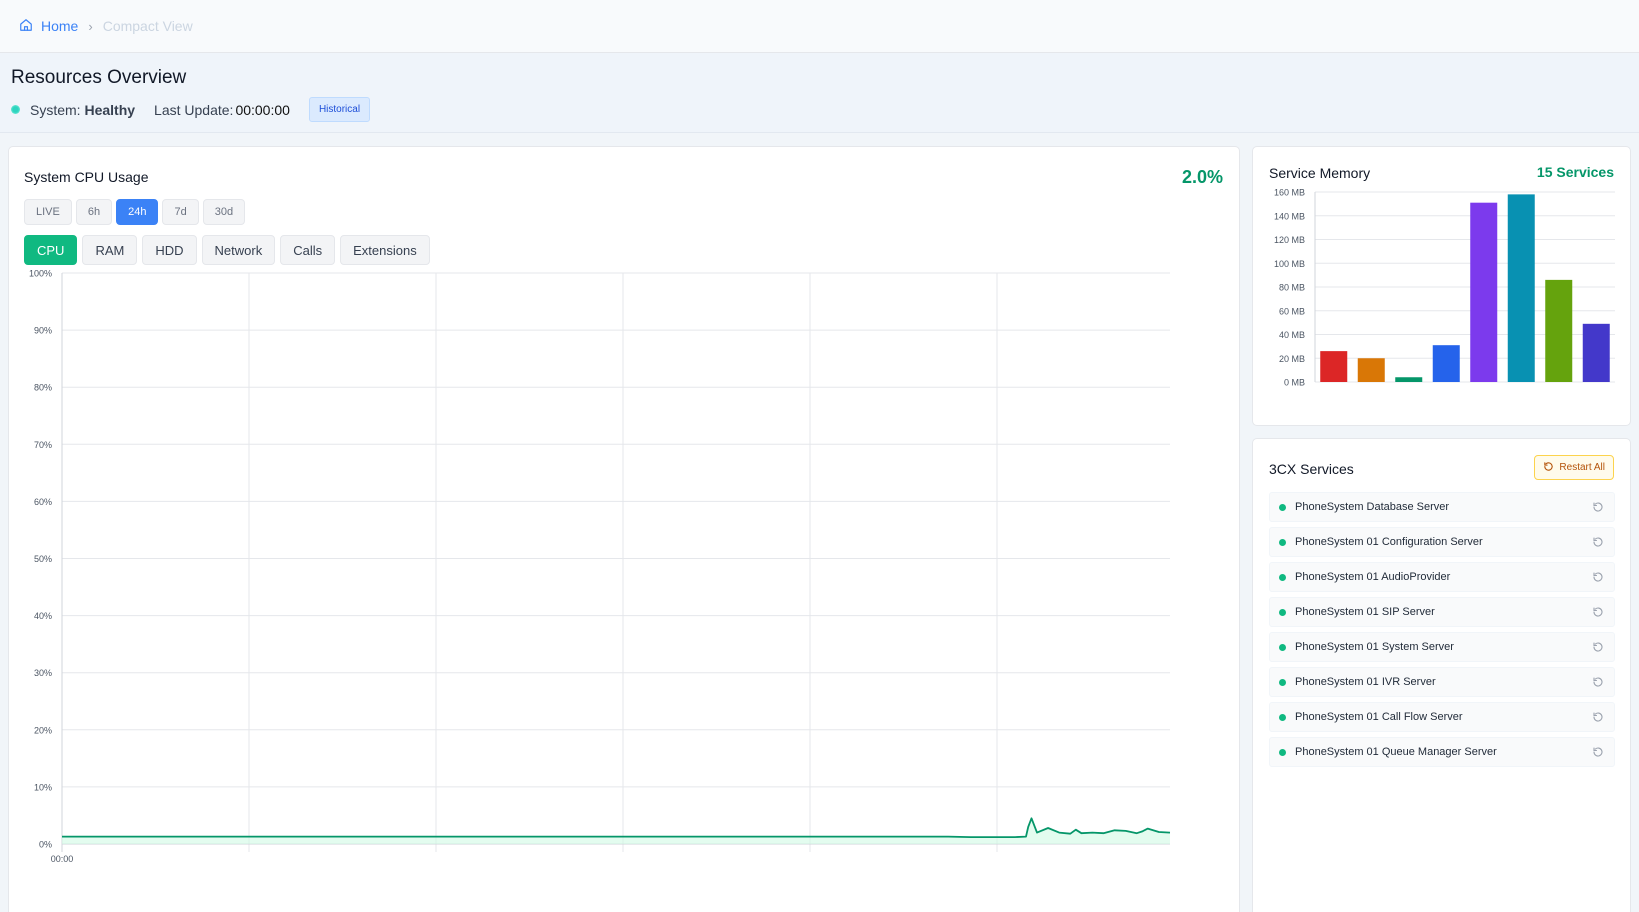 This screenshot has height=912, width=1639. I want to click on cpu-y-tick-label: 0%, so click(45, 845).